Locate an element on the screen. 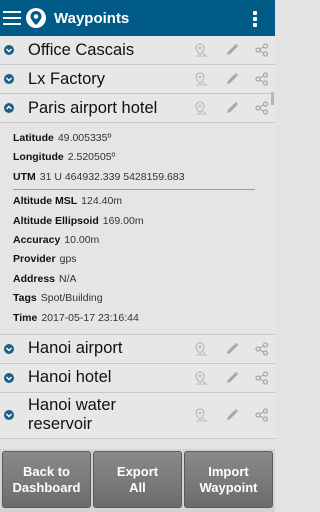  app-bar: Waypoints is located at coordinates (137, 18).